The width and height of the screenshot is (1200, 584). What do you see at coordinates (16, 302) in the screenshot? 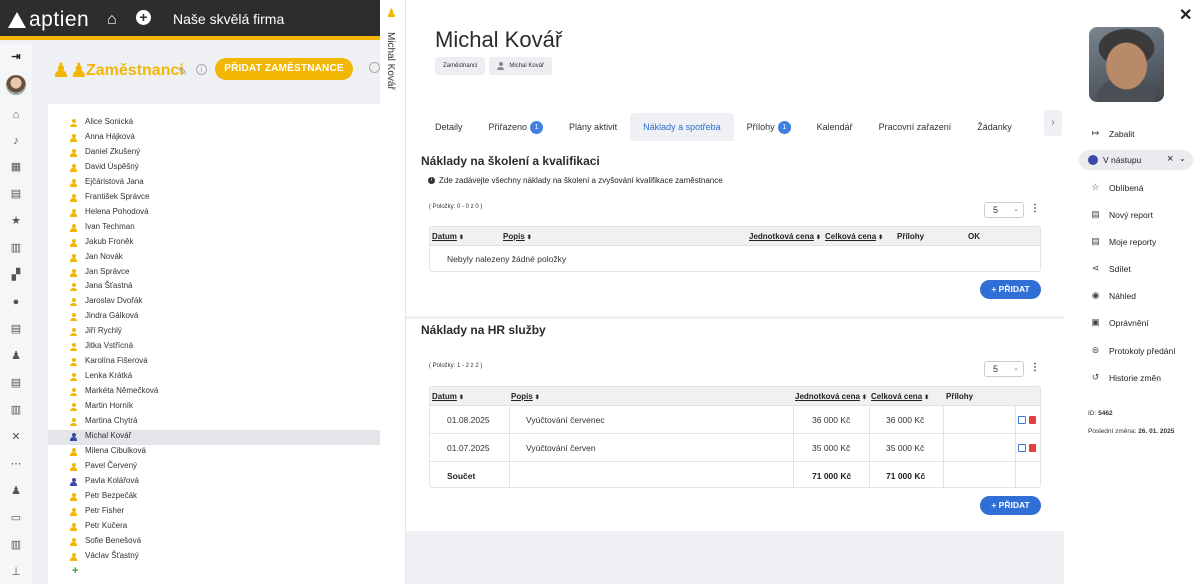
I see `check-circle-icon: ●` at bounding box center [16, 302].